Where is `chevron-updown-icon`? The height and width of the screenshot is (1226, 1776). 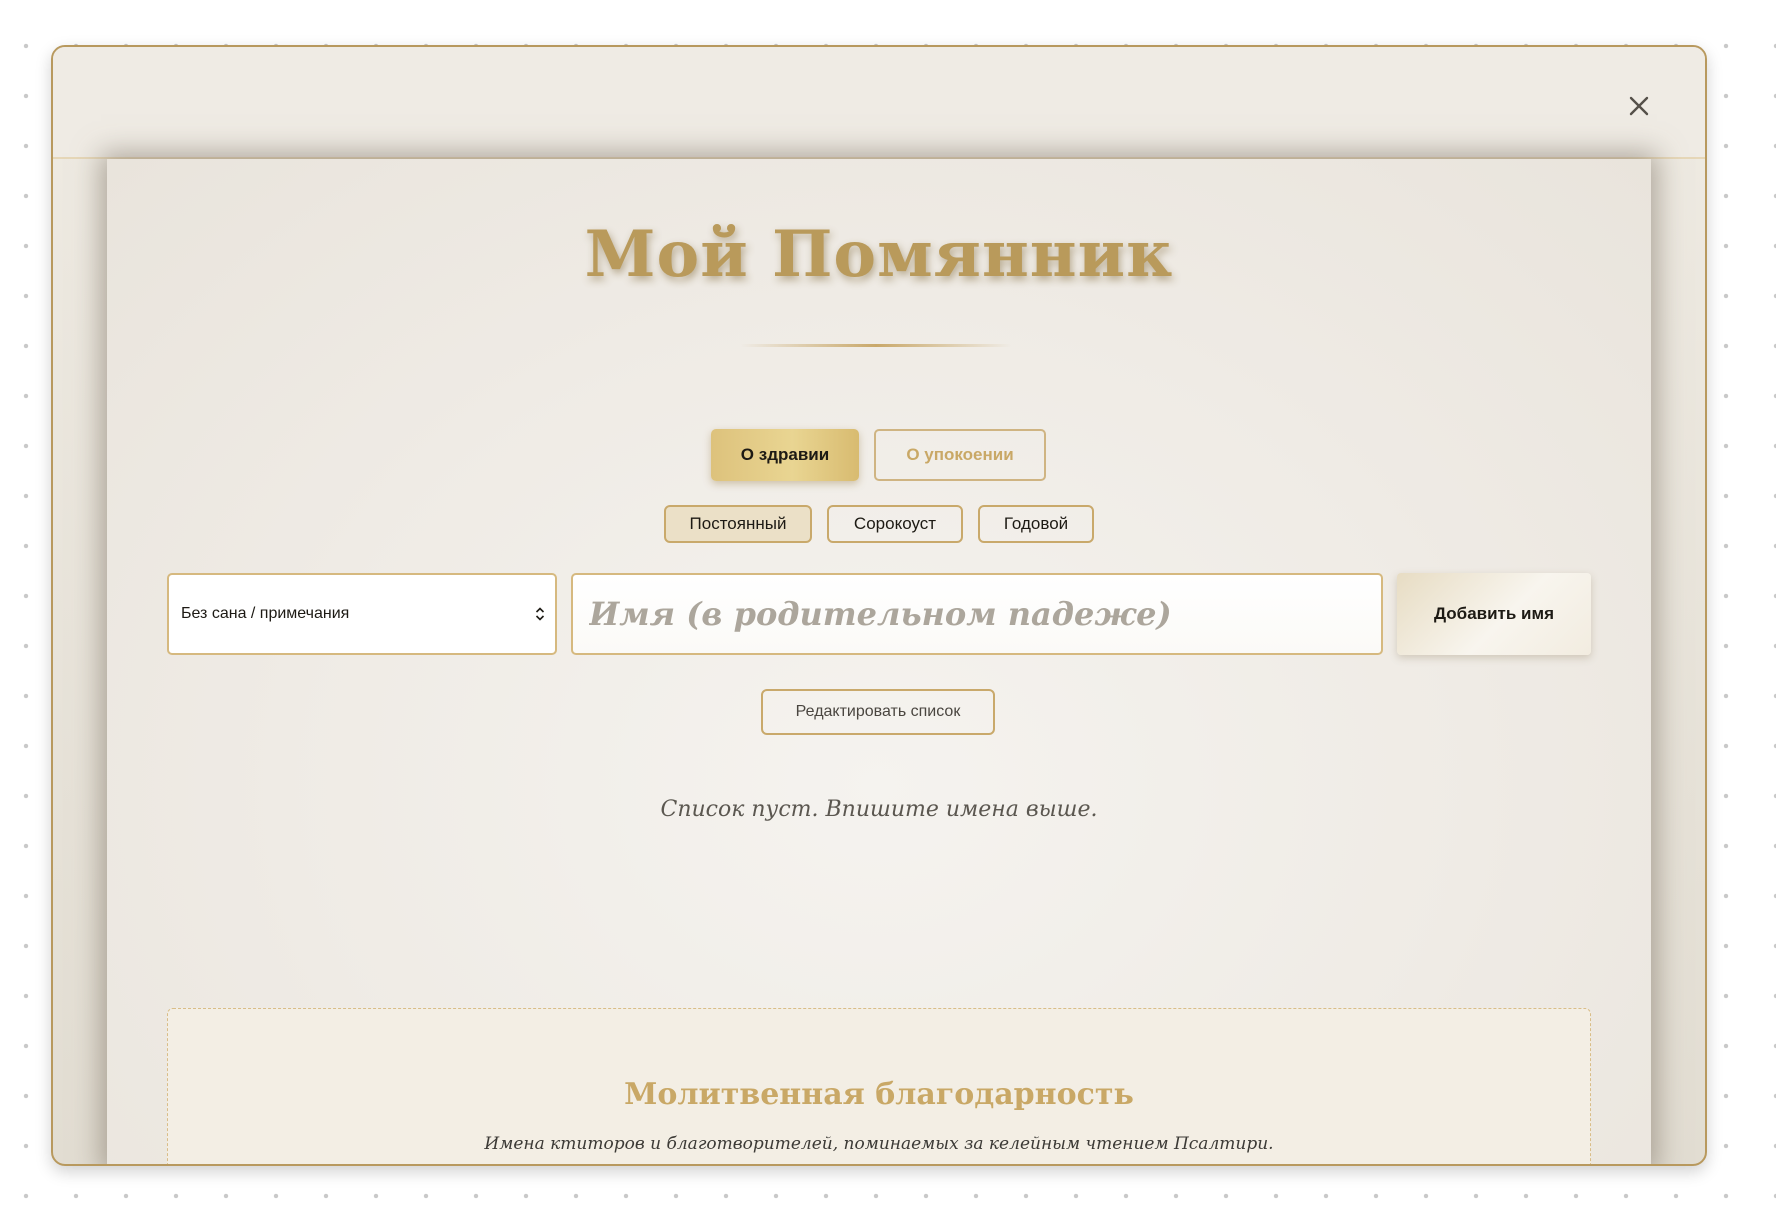
chevron-updown-icon is located at coordinates (540, 614).